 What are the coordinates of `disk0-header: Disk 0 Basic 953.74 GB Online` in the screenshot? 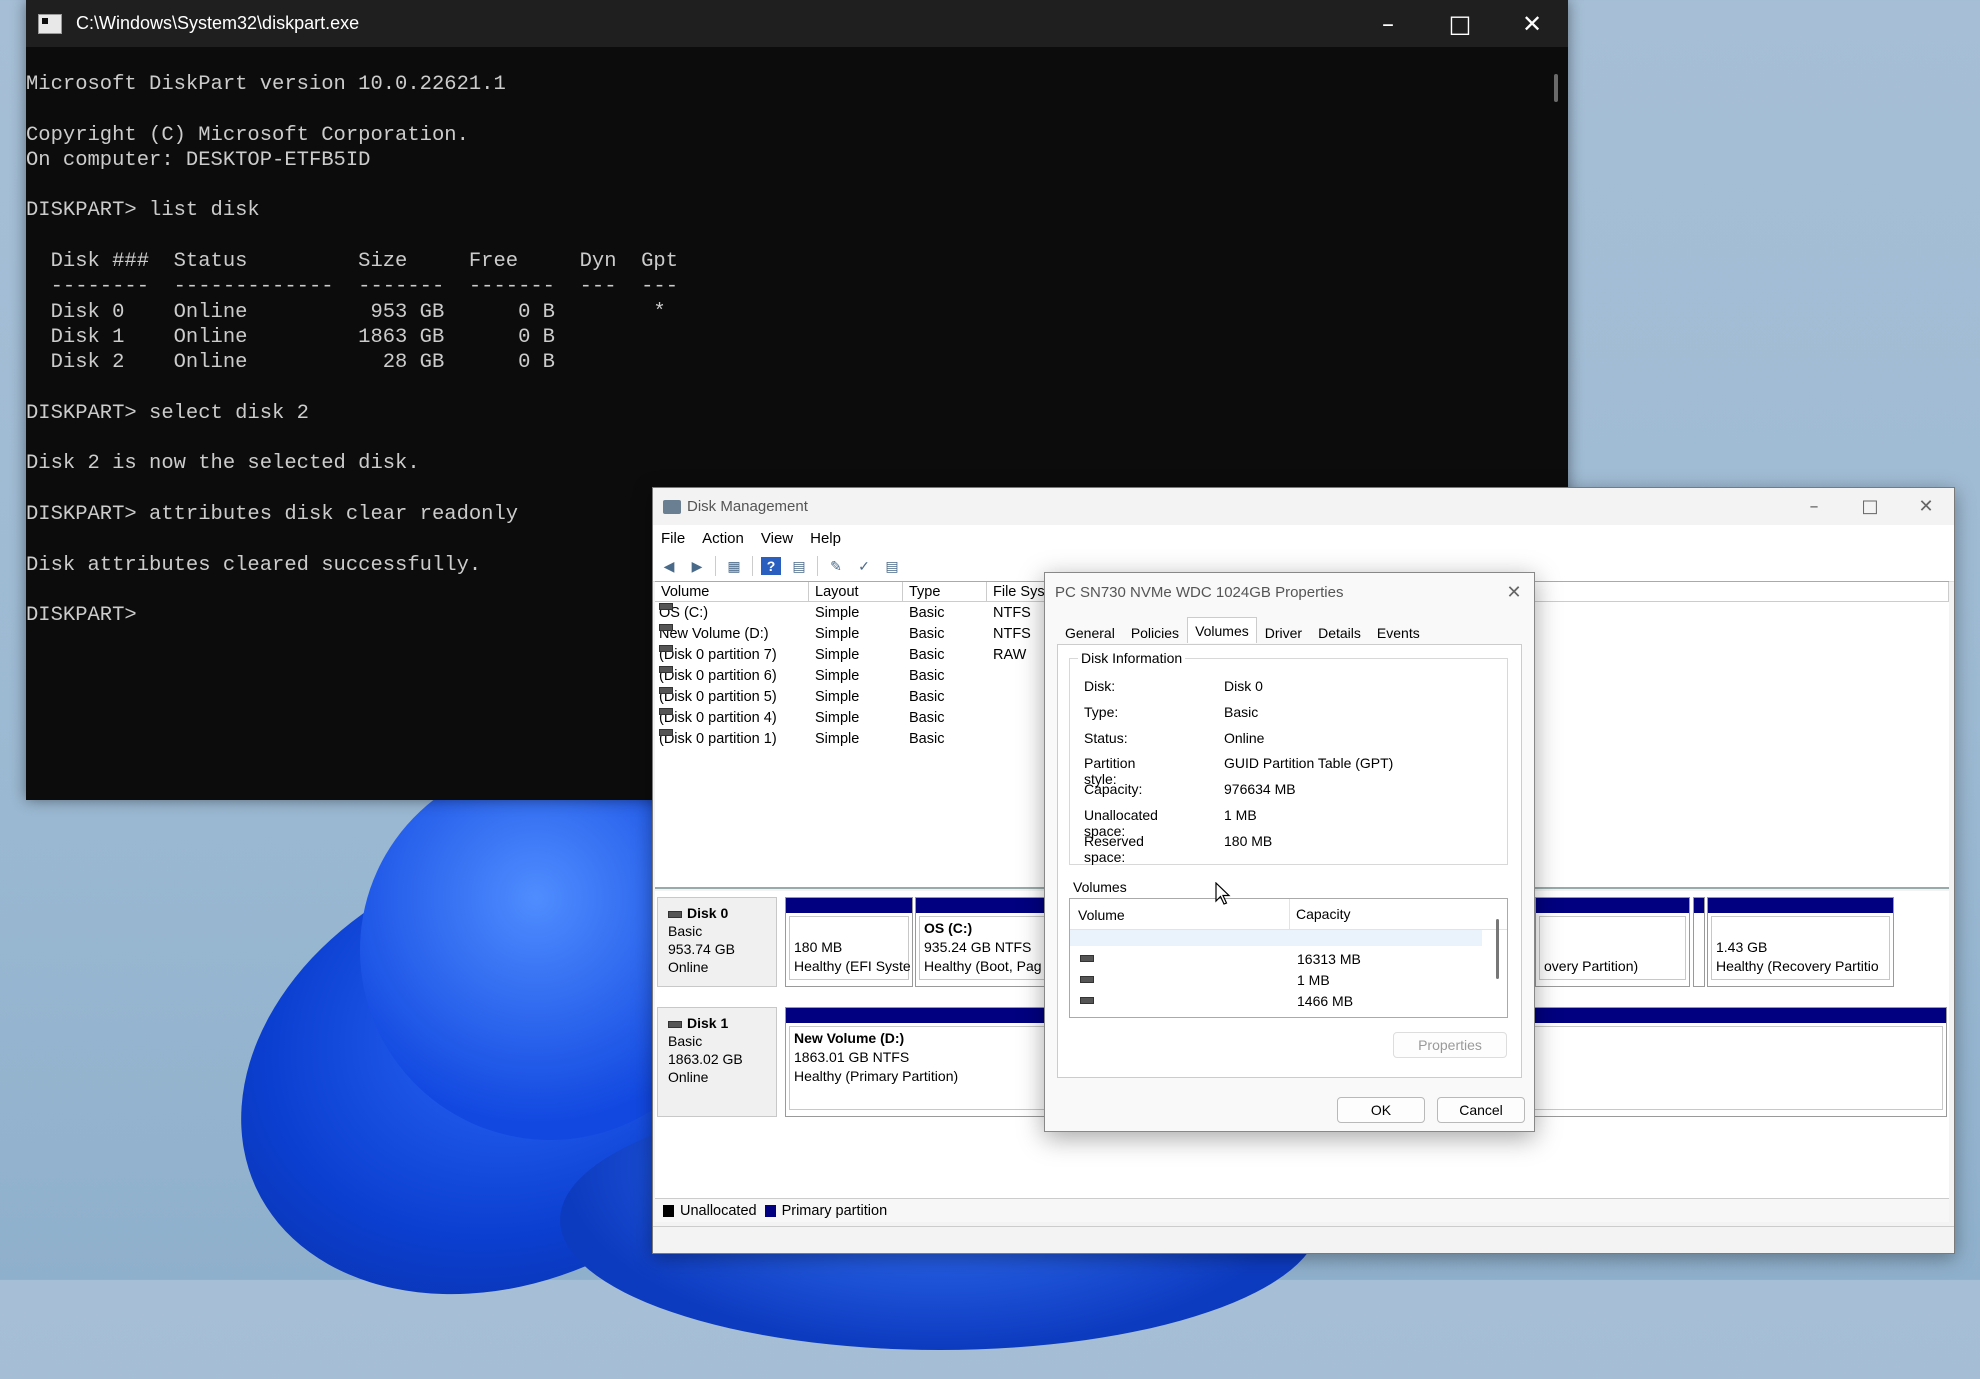 It's located at (717, 942).